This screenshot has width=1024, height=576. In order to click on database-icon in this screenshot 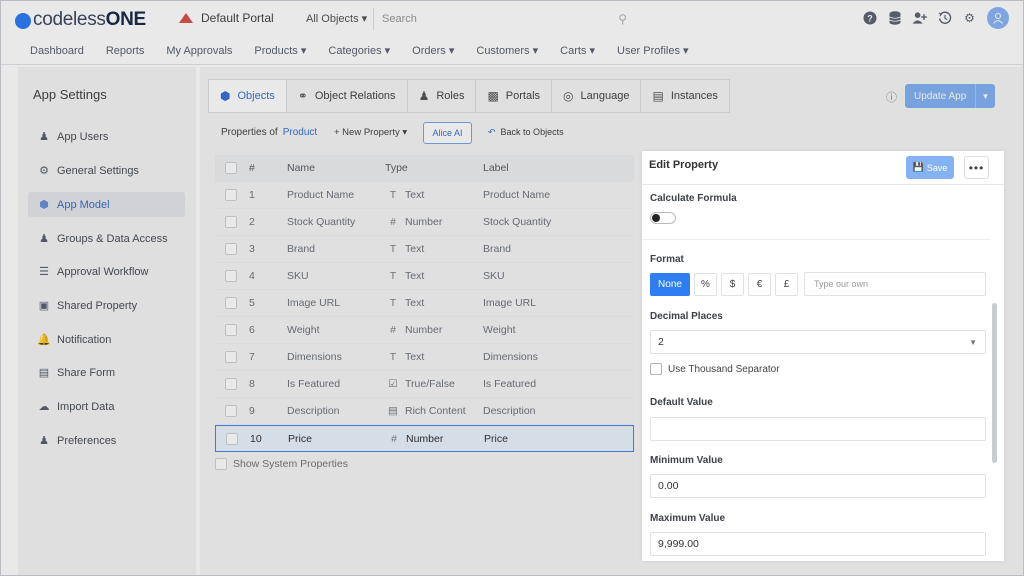, I will do `click(894, 18)`.